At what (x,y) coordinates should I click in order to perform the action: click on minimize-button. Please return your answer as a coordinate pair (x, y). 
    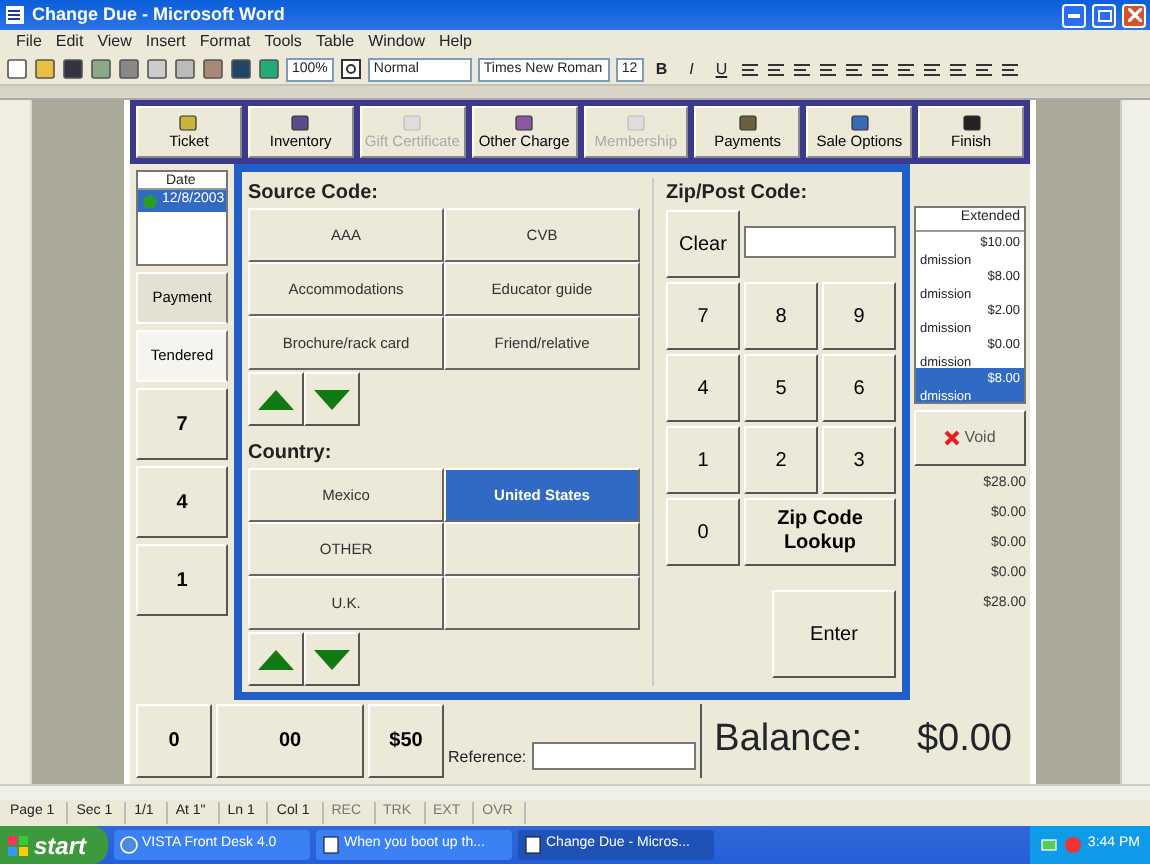
    Looking at the image, I should click on (1074, 15).